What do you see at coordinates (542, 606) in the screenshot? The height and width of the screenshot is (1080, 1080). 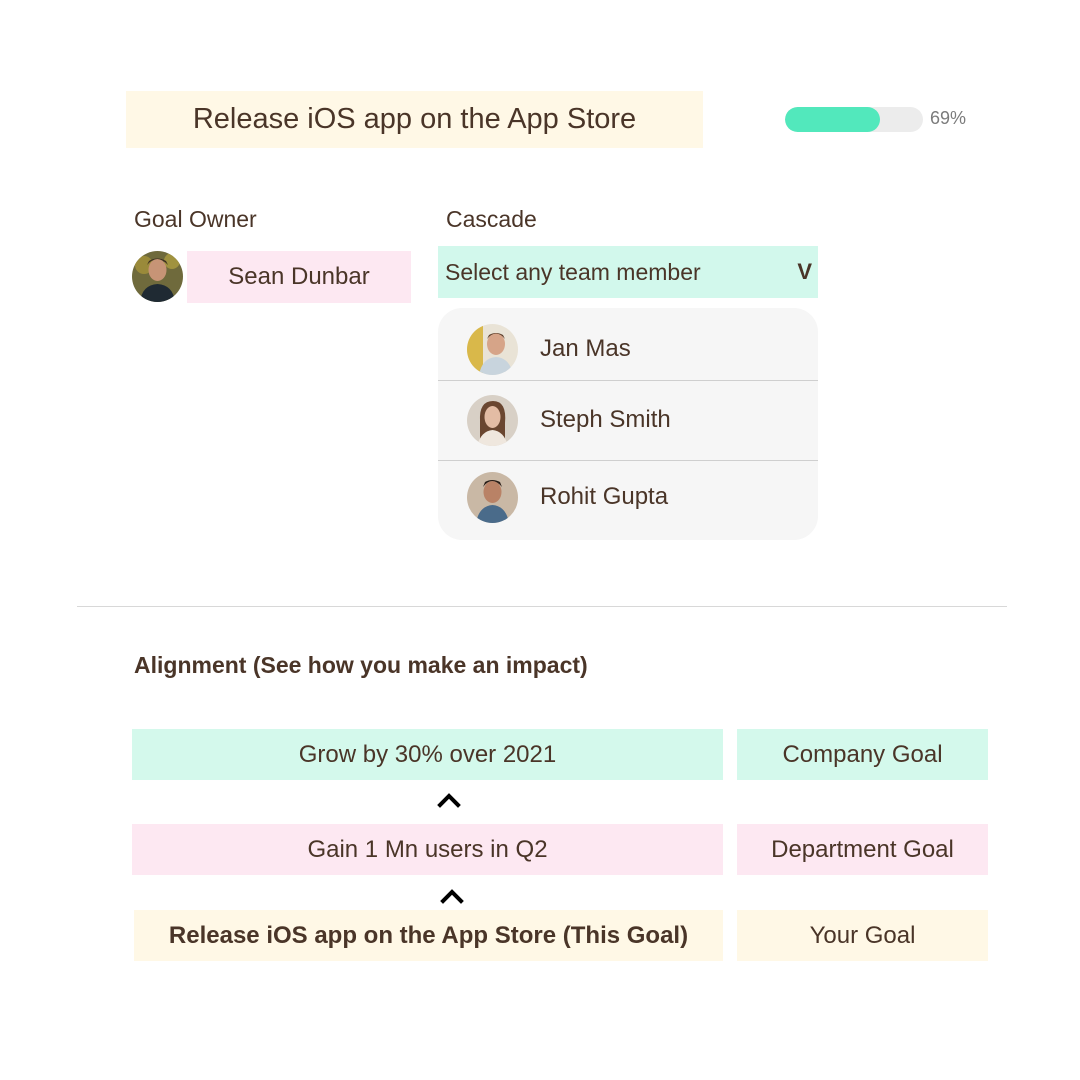 I see `section-divider` at bounding box center [542, 606].